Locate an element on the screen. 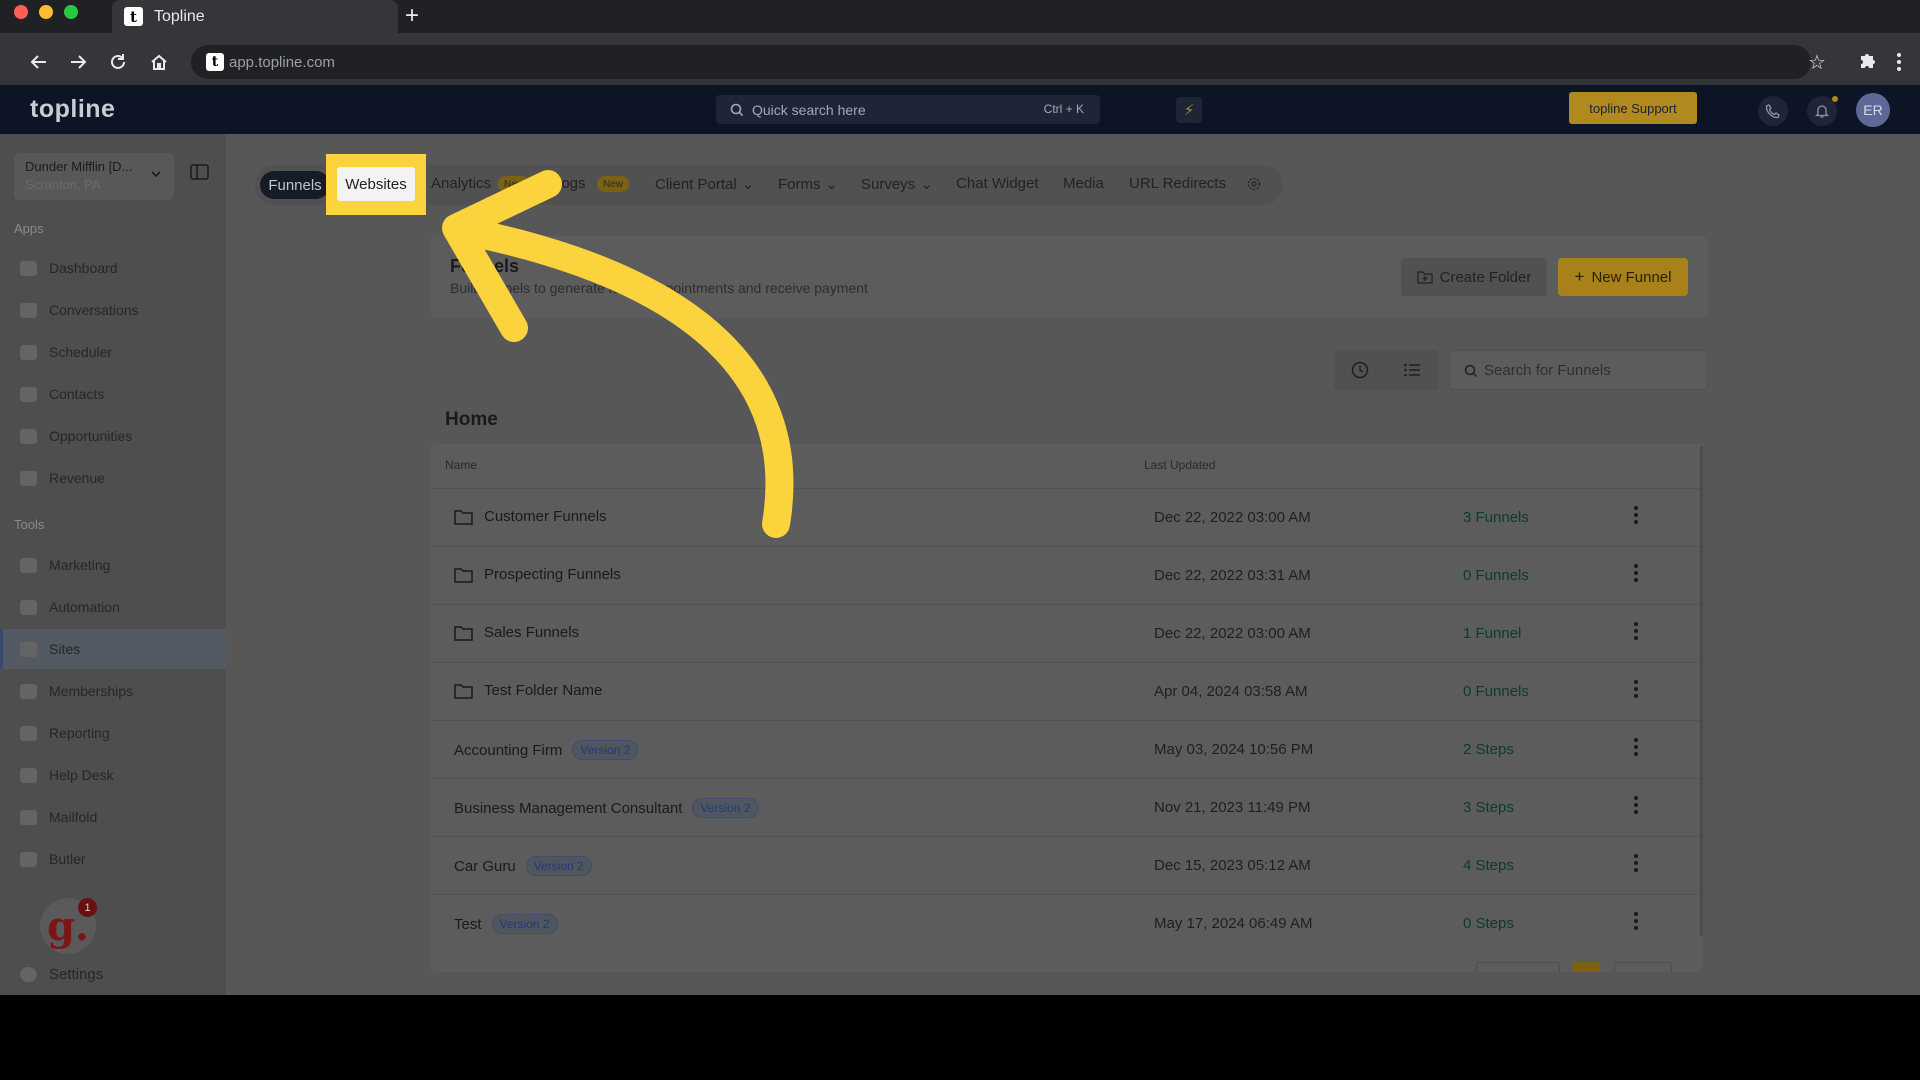  table-scrollbar is located at coordinates (1701, 691).